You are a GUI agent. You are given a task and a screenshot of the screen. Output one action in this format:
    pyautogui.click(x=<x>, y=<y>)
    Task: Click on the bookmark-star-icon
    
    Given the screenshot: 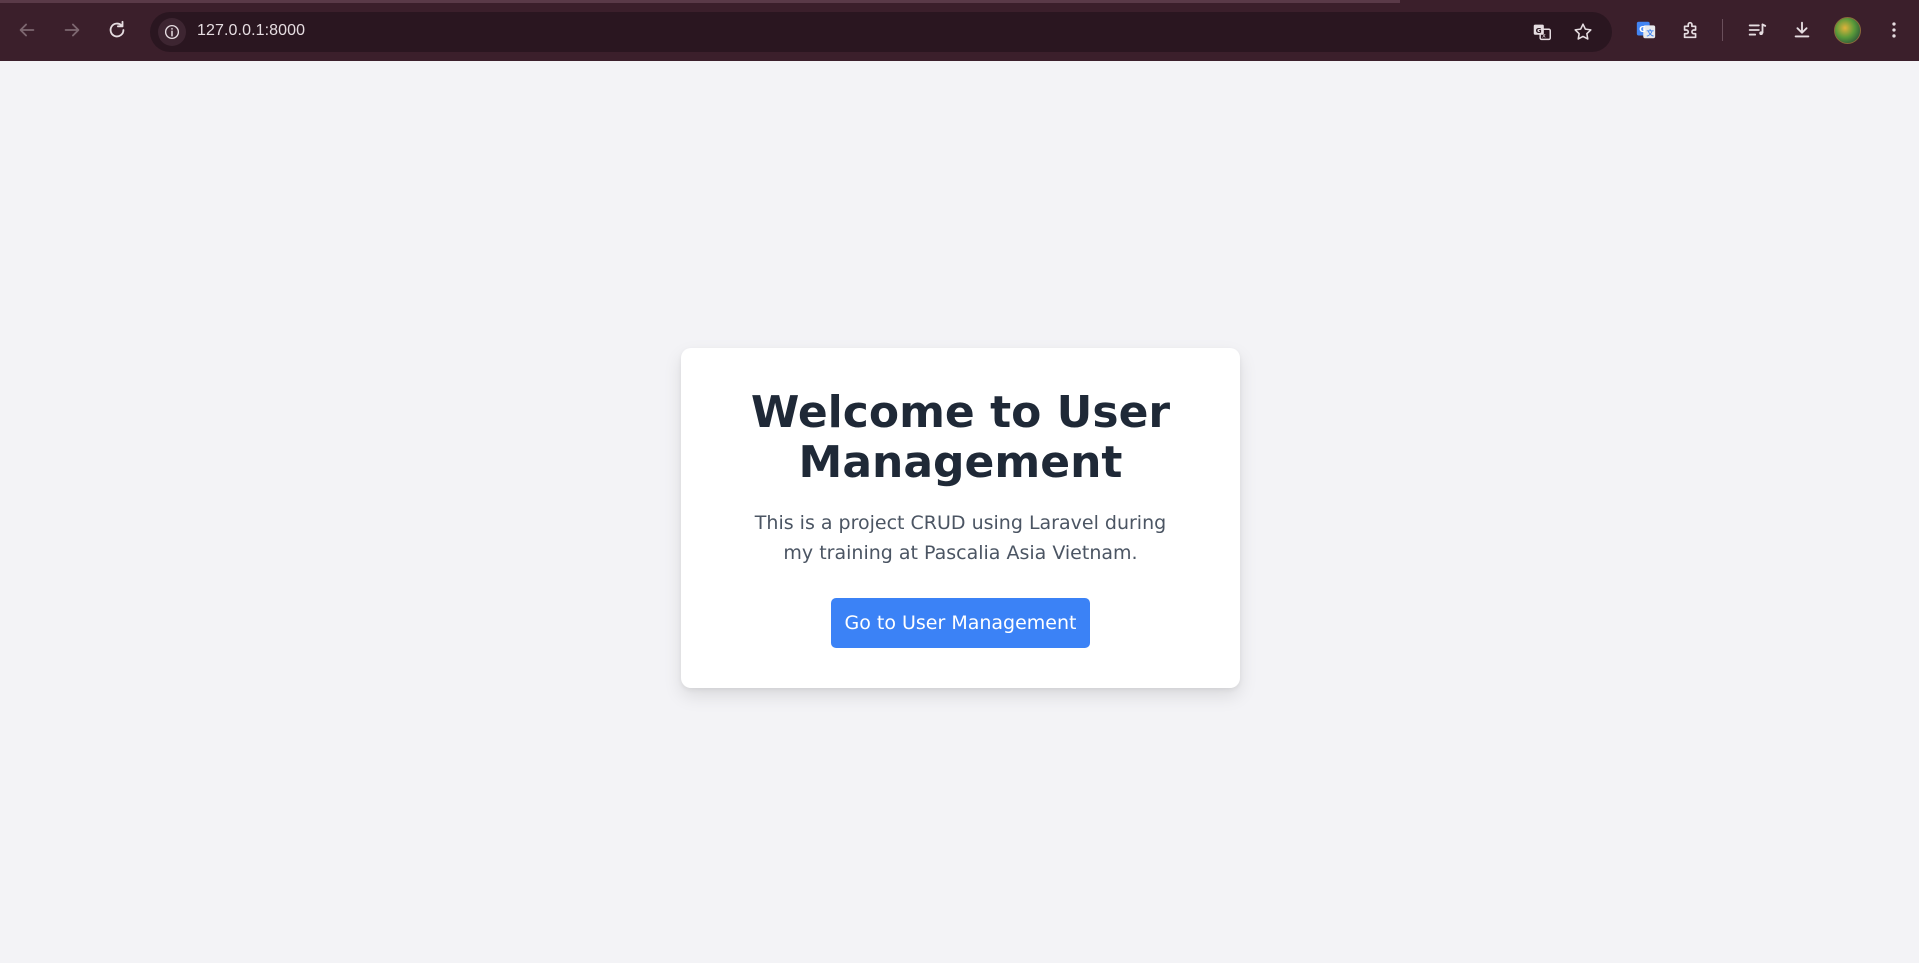 What is the action you would take?
    pyautogui.click(x=1583, y=31)
    